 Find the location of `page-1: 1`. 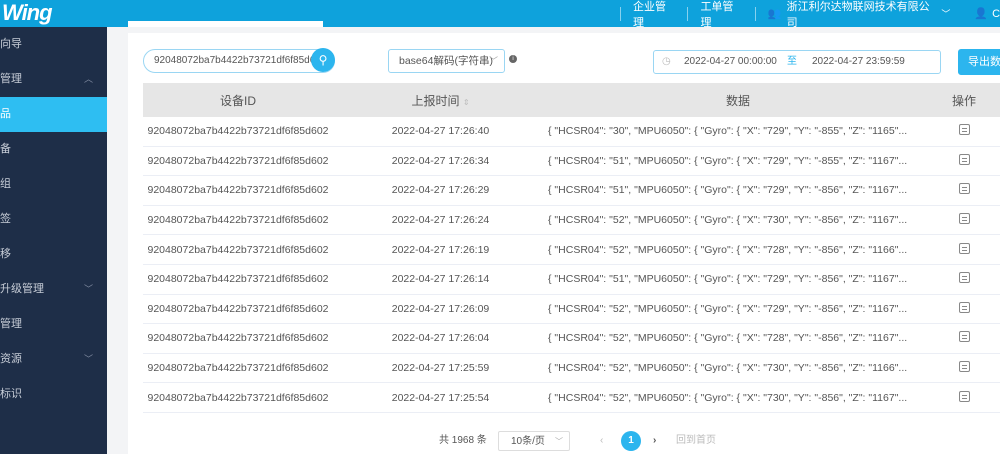

page-1: 1 is located at coordinates (631, 441).